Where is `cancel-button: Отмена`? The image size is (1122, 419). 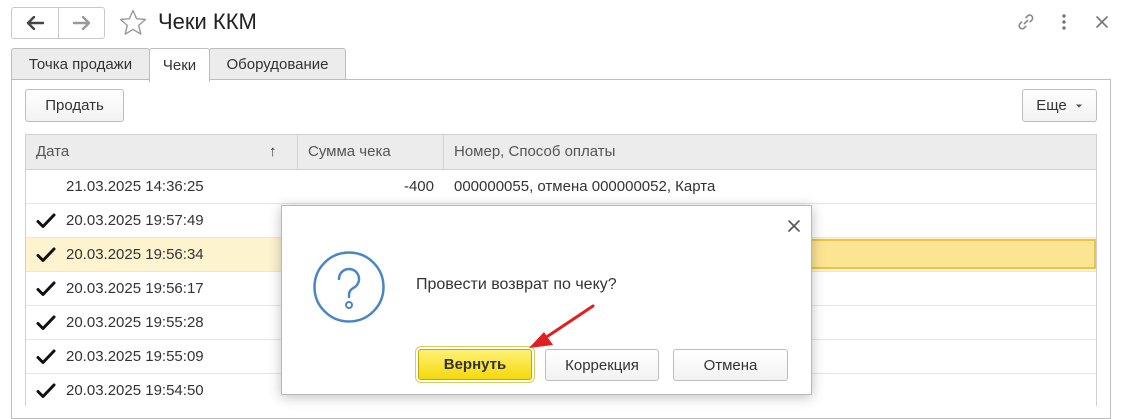
cancel-button: Отмена is located at coordinates (730, 365).